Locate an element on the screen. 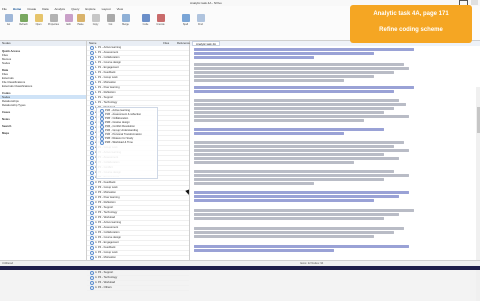 The width and height of the screenshot is (480, 301). ribbon-group-coding: Code Uncode is located at coordinates (153, 26).